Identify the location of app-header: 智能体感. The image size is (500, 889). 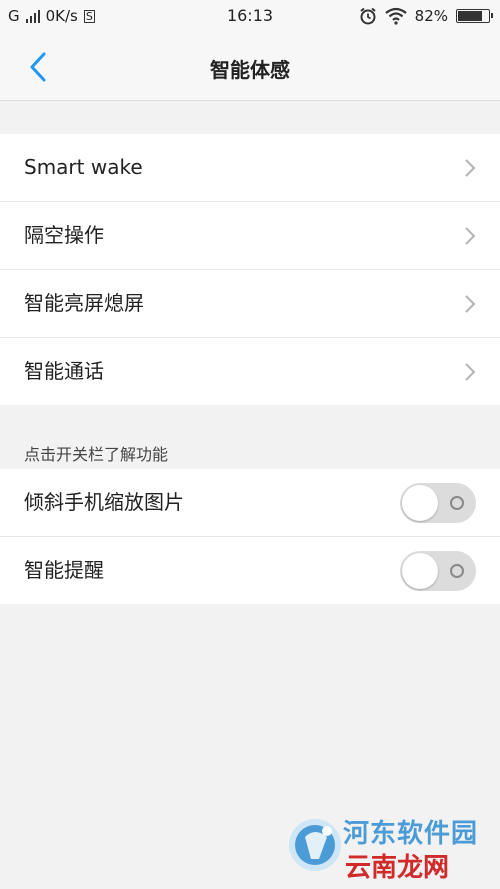
(250, 67).